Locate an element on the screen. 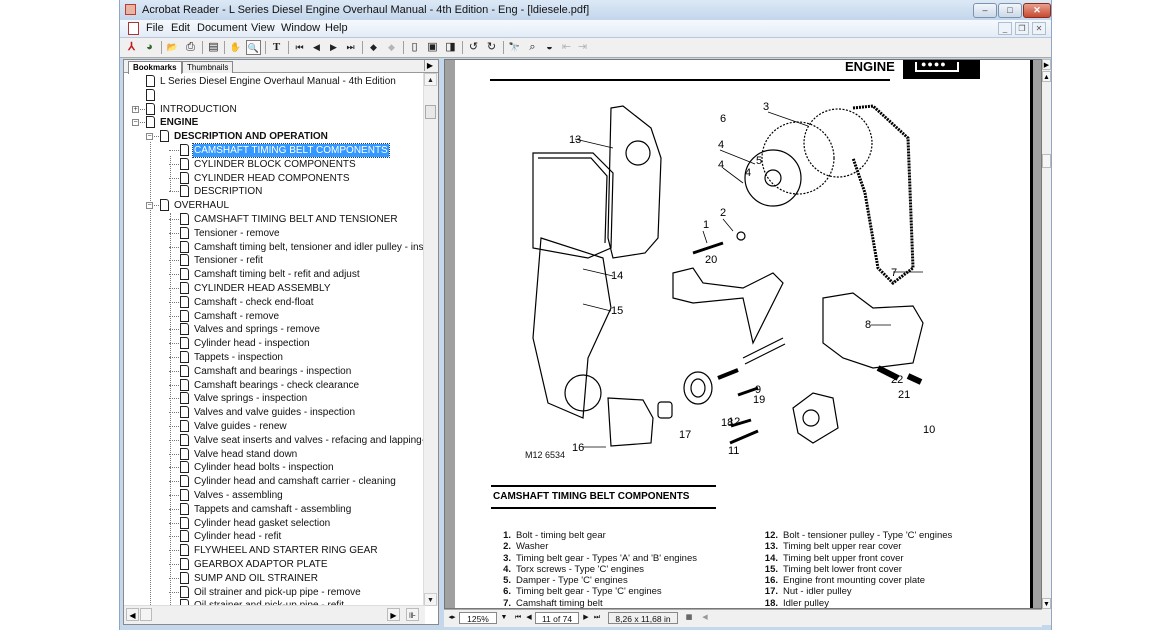 This screenshot has width=1170, height=630. hand-tool-icon: ✋ is located at coordinates (235, 47).